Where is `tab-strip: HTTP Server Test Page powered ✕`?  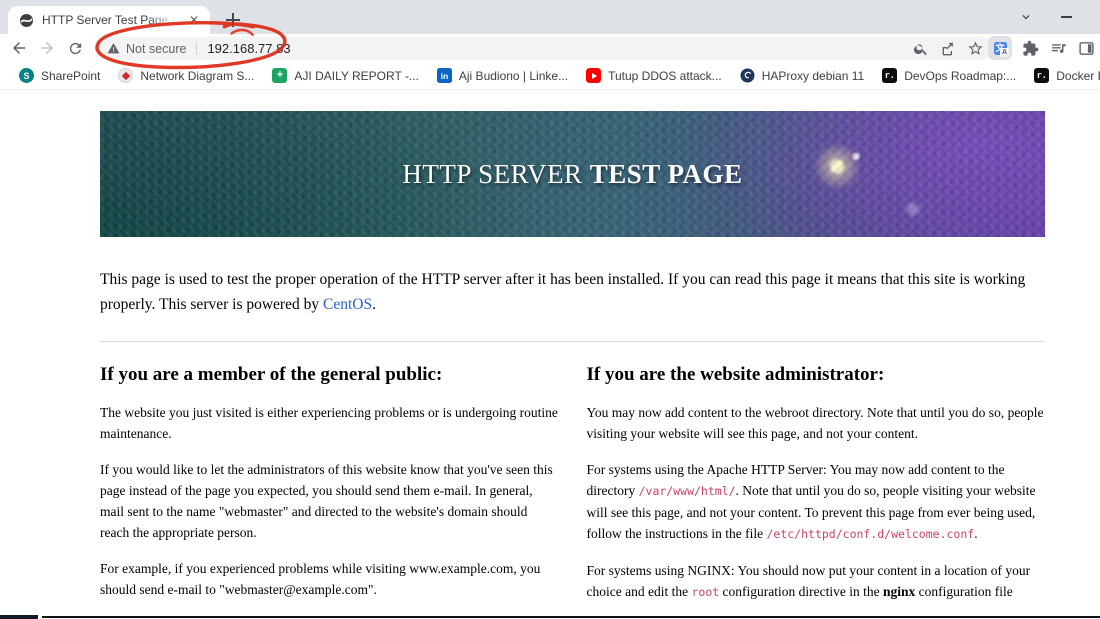
tab-strip: HTTP Server Test Page powered ✕ is located at coordinates (550, 17).